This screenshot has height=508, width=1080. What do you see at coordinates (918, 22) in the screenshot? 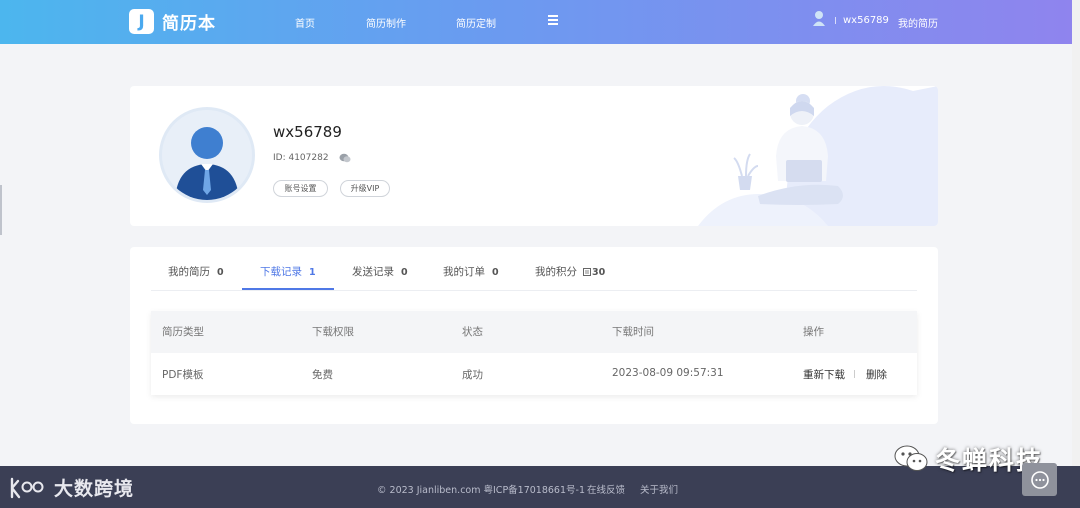
I see `header-my-resume-link: 我的简历` at bounding box center [918, 22].